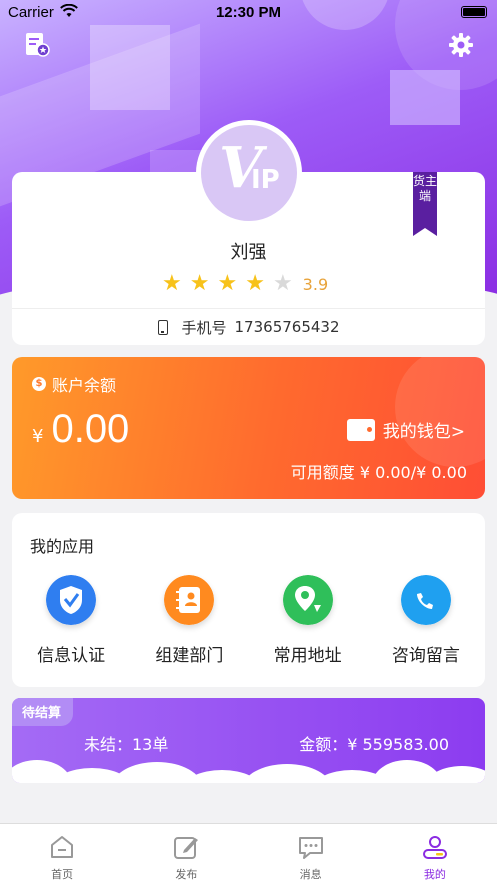 The height and width of the screenshot is (883, 497). What do you see at coordinates (62, 847) in the screenshot?
I see `home-icon` at bounding box center [62, 847].